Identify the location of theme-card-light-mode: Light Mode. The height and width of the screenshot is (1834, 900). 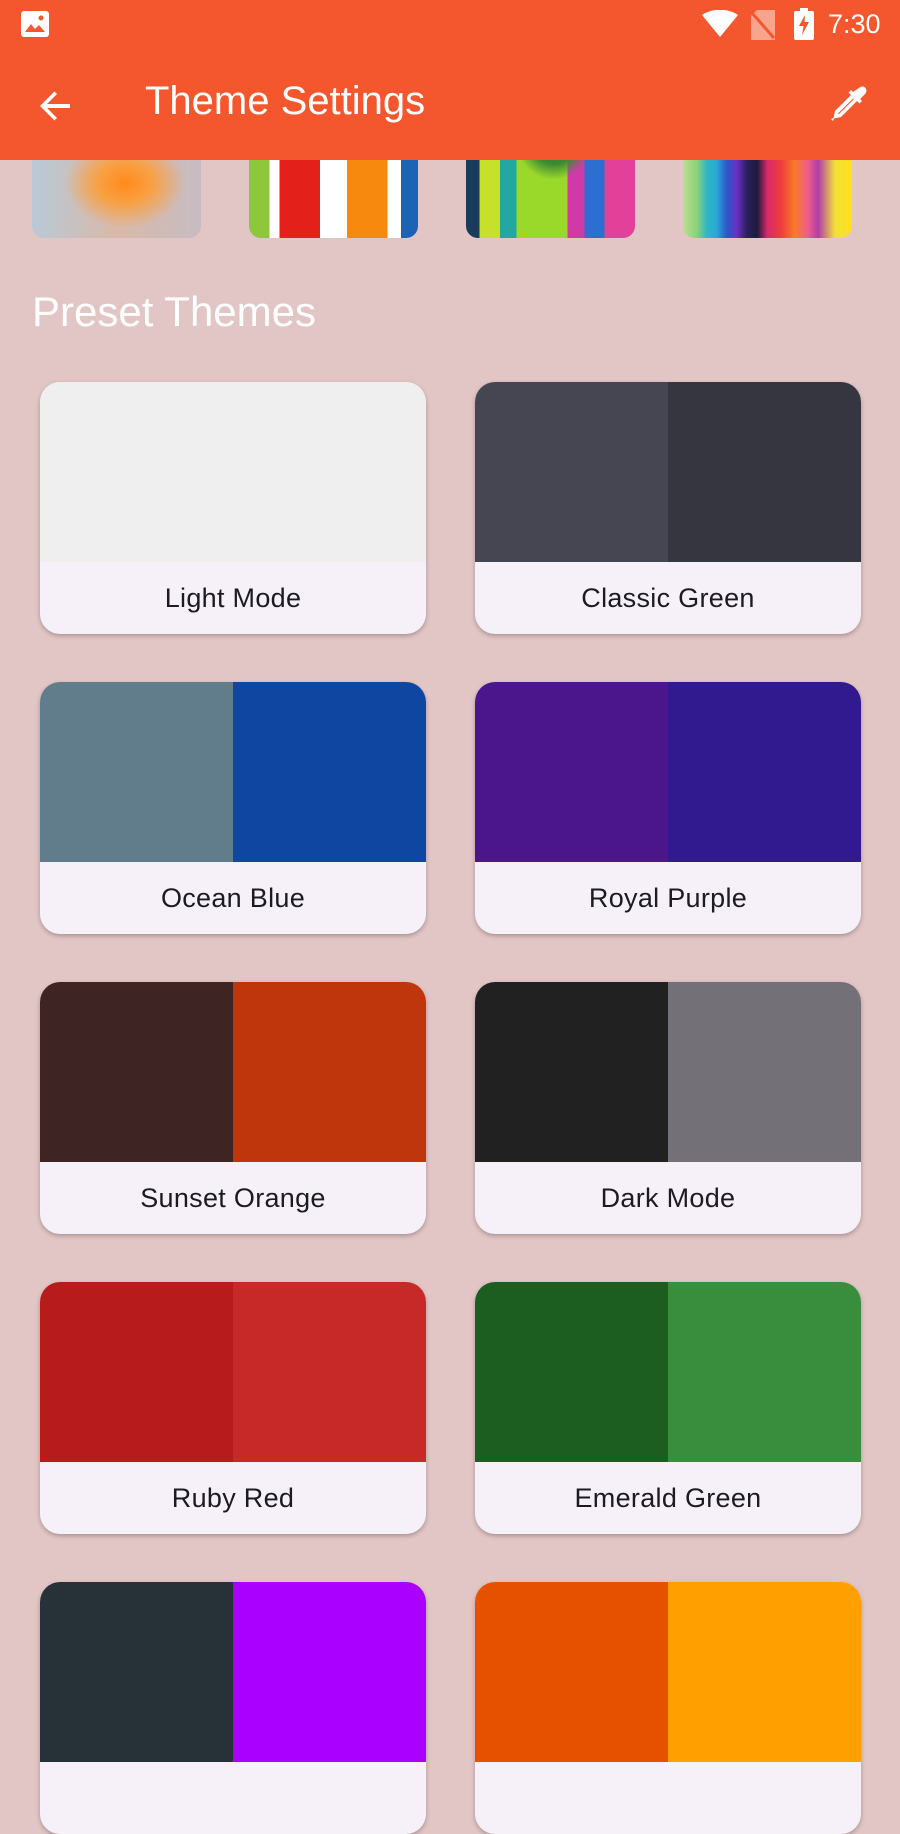
(233, 508).